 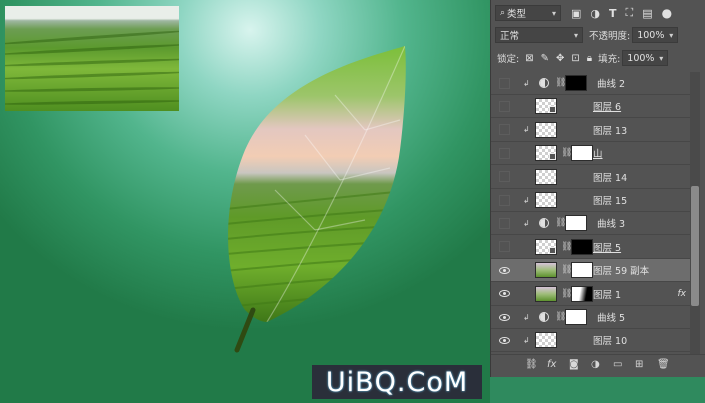 I want to click on new-group-icon: ▭, so click(x=617, y=364).